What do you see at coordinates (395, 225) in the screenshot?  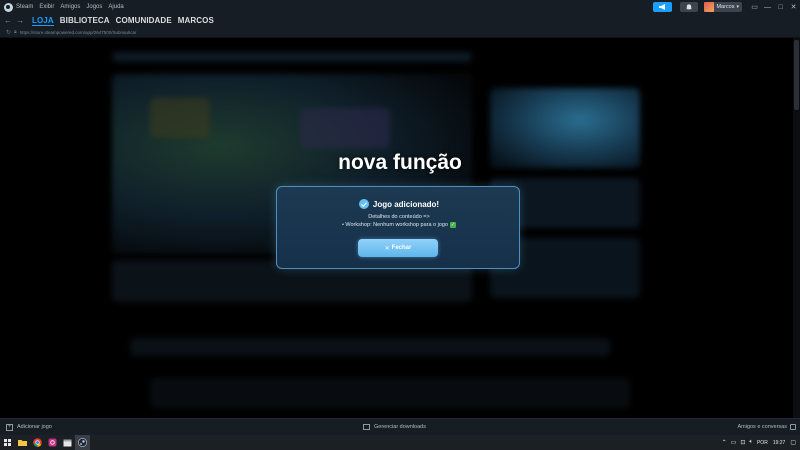 I see `workshop-text: • Workshop: Nenhum workshop para o jogo` at bounding box center [395, 225].